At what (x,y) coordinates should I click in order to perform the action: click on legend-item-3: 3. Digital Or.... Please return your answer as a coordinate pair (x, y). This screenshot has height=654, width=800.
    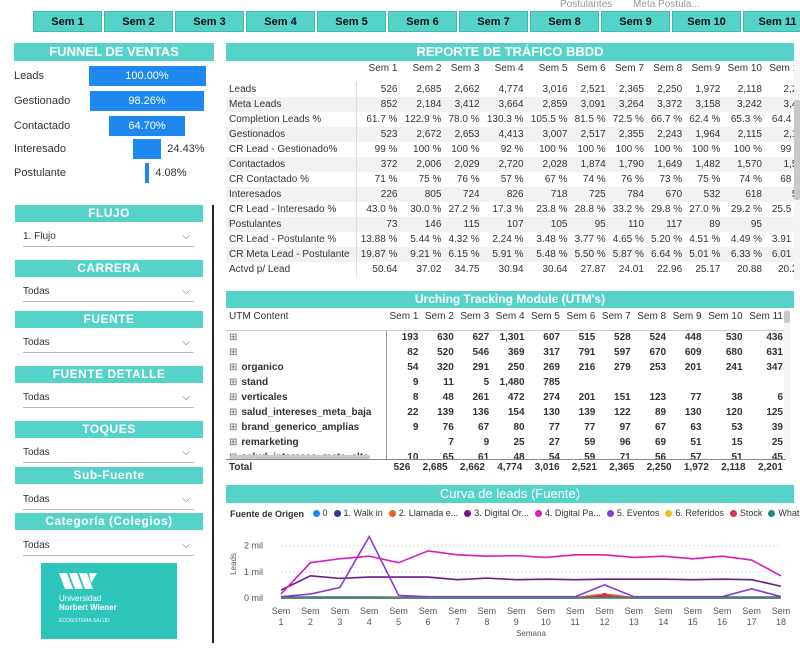
    Looking at the image, I should click on (496, 513).